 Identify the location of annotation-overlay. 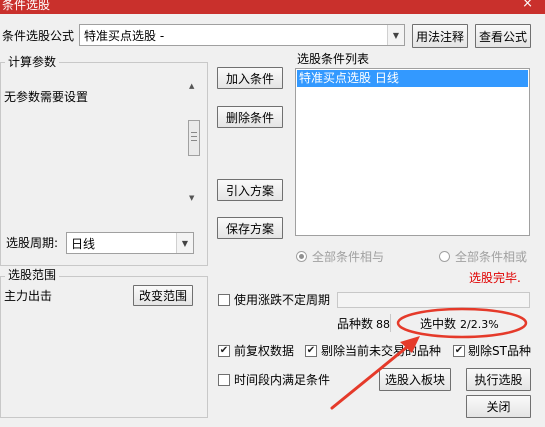
(429, 358).